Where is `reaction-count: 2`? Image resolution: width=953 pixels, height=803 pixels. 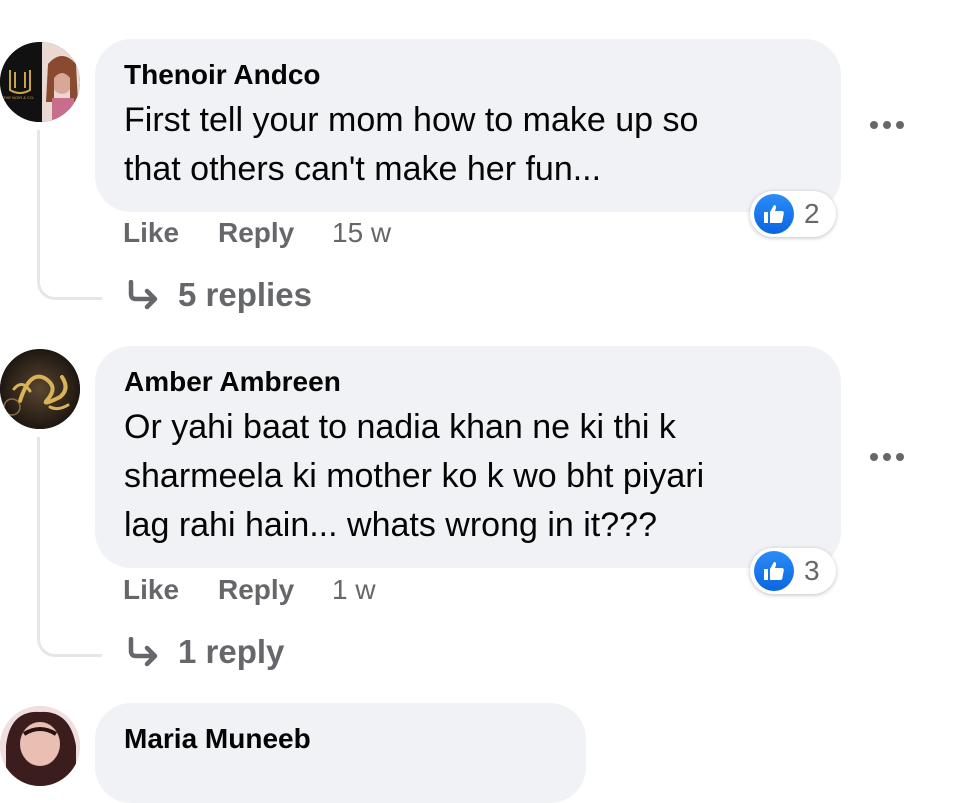
reaction-count: 2 is located at coordinates (812, 213).